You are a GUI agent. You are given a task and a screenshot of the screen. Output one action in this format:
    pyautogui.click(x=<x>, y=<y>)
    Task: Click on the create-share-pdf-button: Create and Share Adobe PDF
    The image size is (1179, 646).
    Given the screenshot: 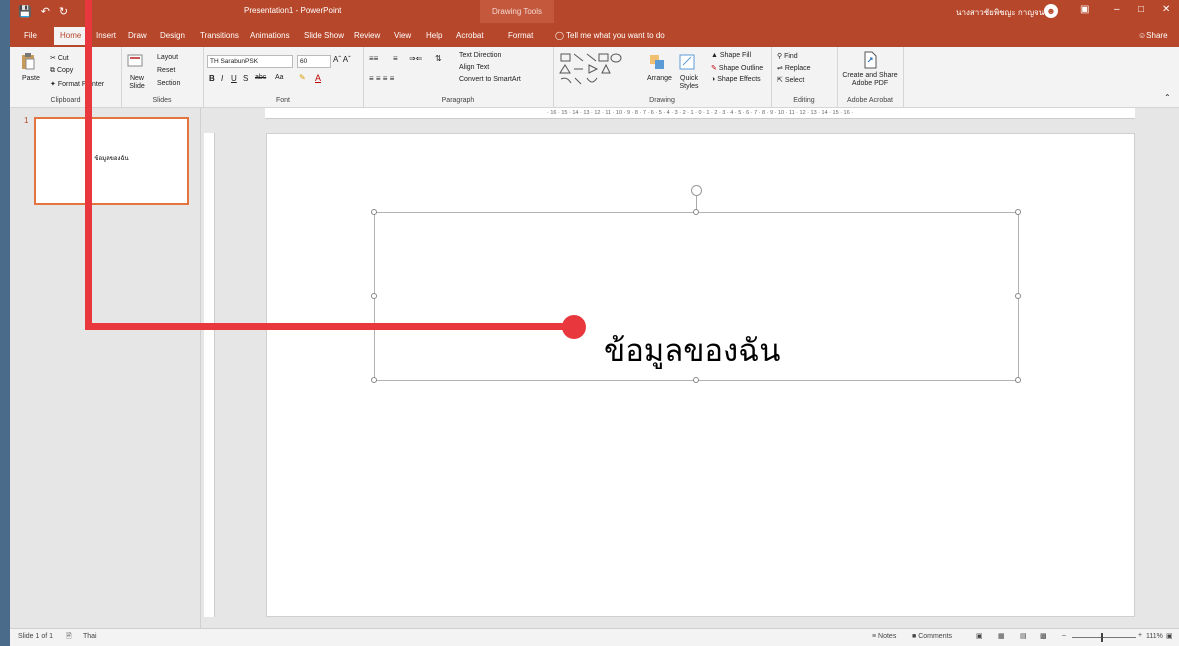 What is the action you would take?
    pyautogui.click(x=870, y=80)
    